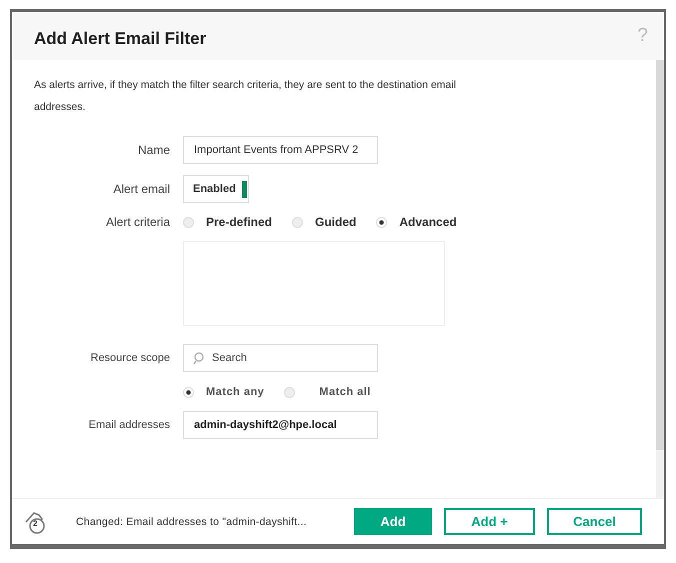 The width and height of the screenshot is (676, 563). What do you see at coordinates (223, 392) in the screenshot?
I see `radio-option: Match any` at bounding box center [223, 392].